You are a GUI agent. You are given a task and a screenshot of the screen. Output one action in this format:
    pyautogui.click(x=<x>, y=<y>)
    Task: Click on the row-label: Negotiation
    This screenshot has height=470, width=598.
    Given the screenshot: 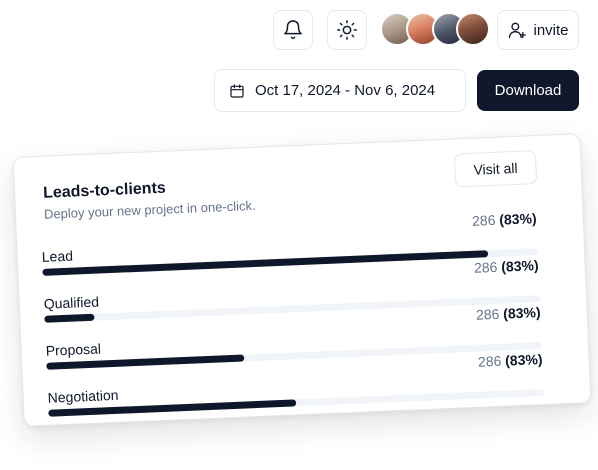 What is the action you would take?
    pyautogui.click(x=83, y=396)
    